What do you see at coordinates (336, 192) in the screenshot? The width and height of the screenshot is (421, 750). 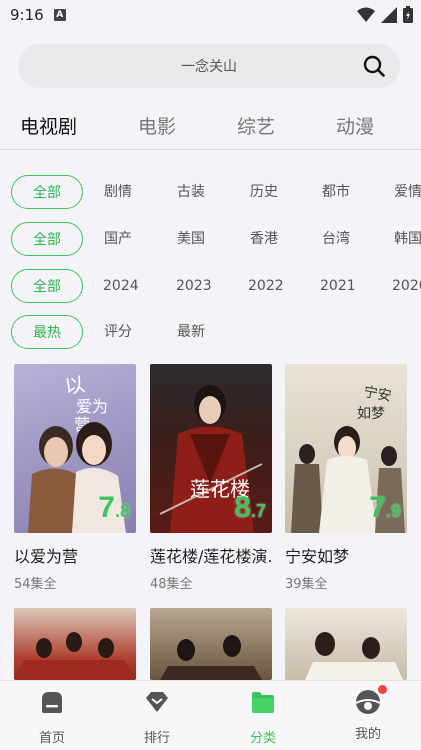 I see `filter-chip-type: 都市` at bounding box center [336, 192].